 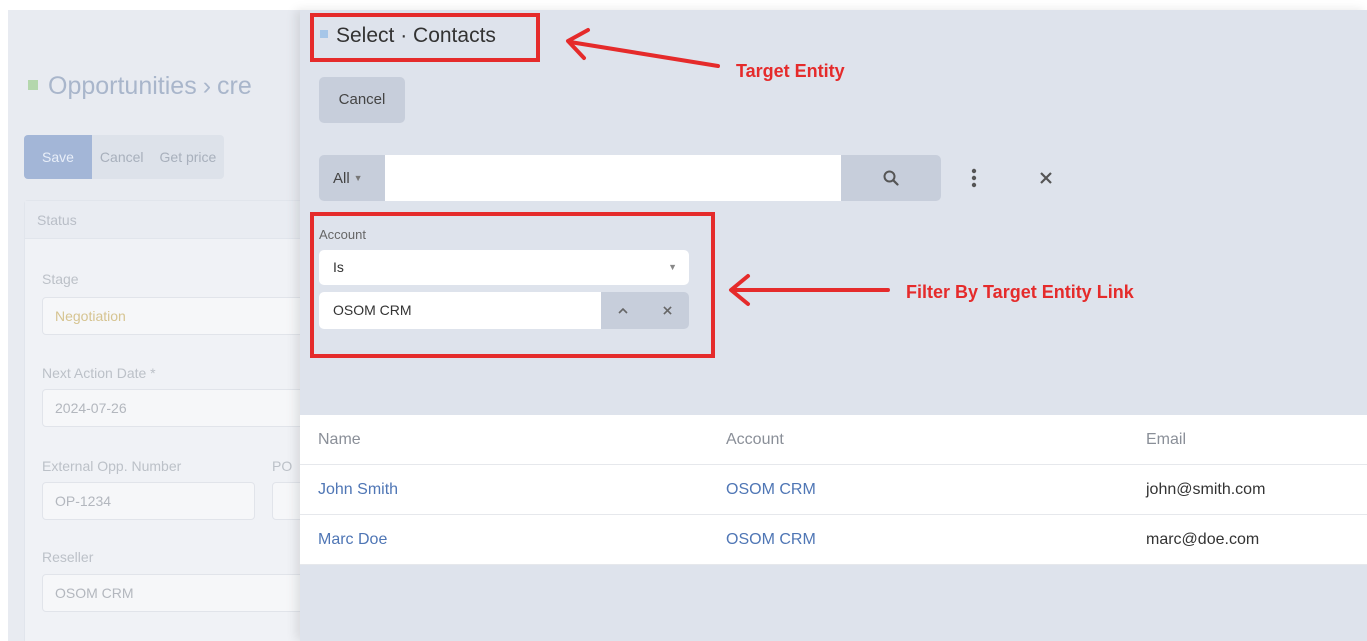 I want to click on page-title: Opportunities › cre, so click(x=140, y=86).